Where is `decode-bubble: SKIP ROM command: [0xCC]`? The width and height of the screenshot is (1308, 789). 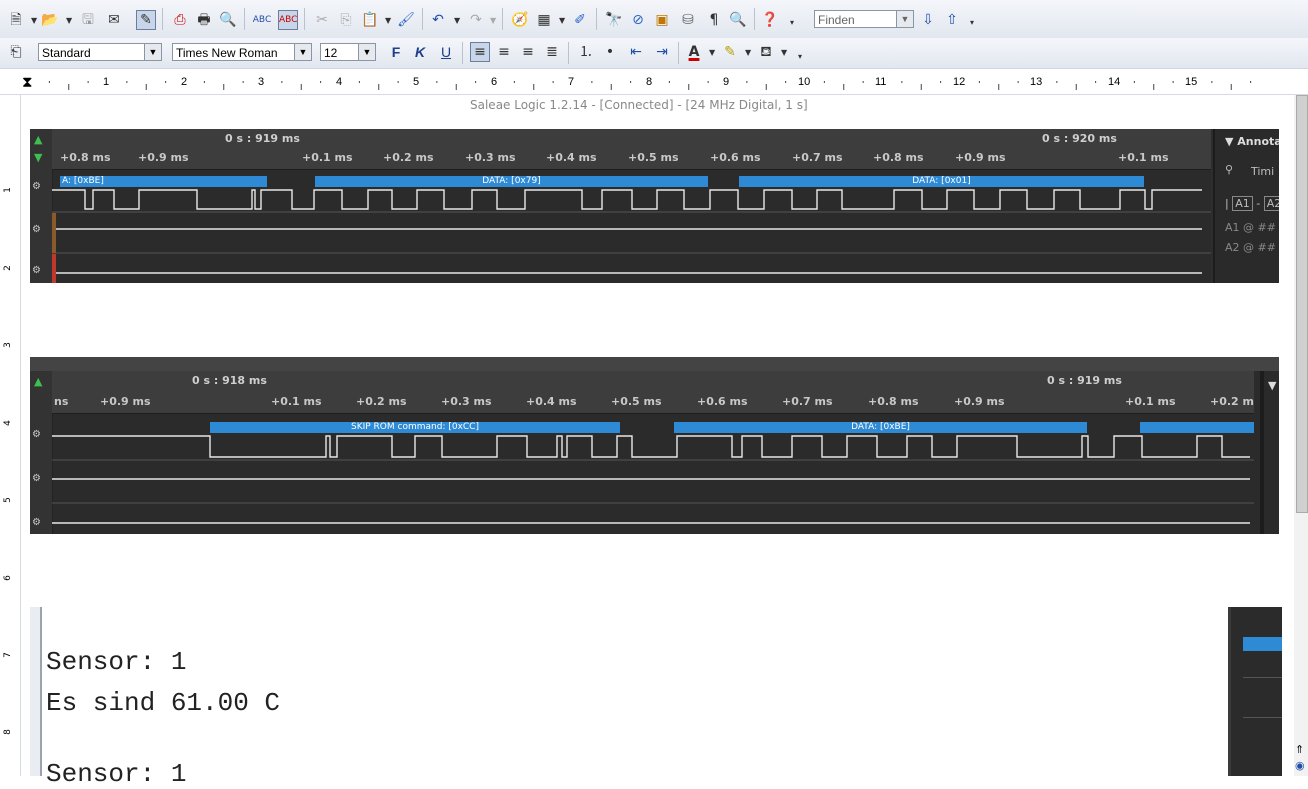
decode-bubble: SKIP ROM command: [0xCC] is located at coordinates (415, 427).